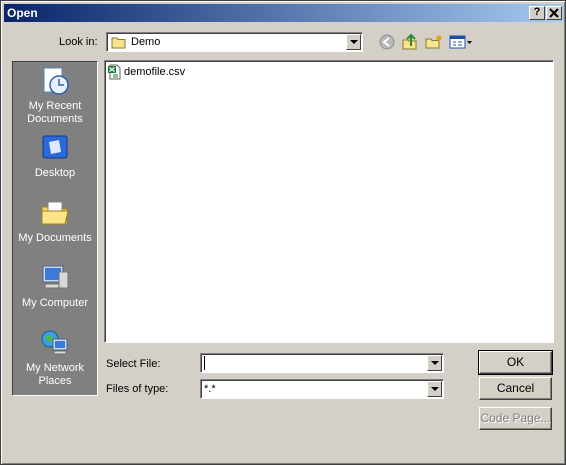 The height and width of the screenshot is (465, 566). Describe the element at coordinates (55, 374) in the screenshot. I see `place-label: My Network Places` at that location.